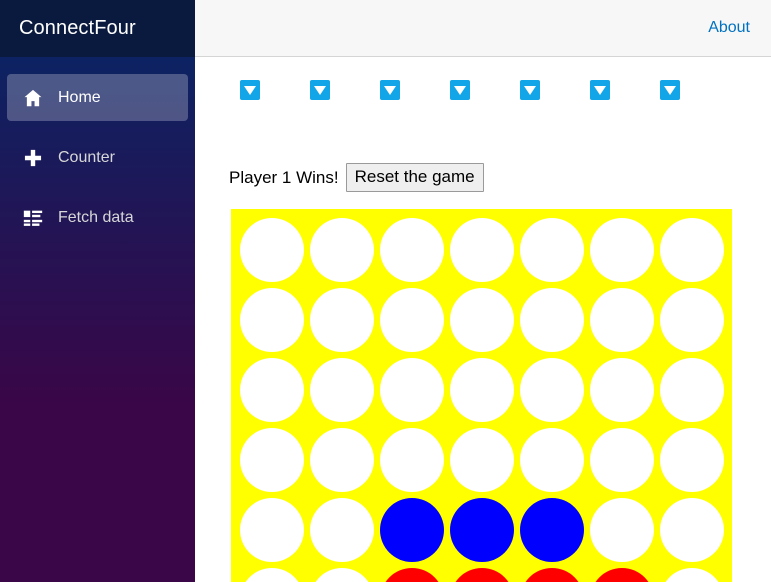 This screenshot has width=771, height=582. What do you see at coordinates (552, 530) in the screenshot?
I see `board-cell-r5-c5` at bounding box center [552, 530].